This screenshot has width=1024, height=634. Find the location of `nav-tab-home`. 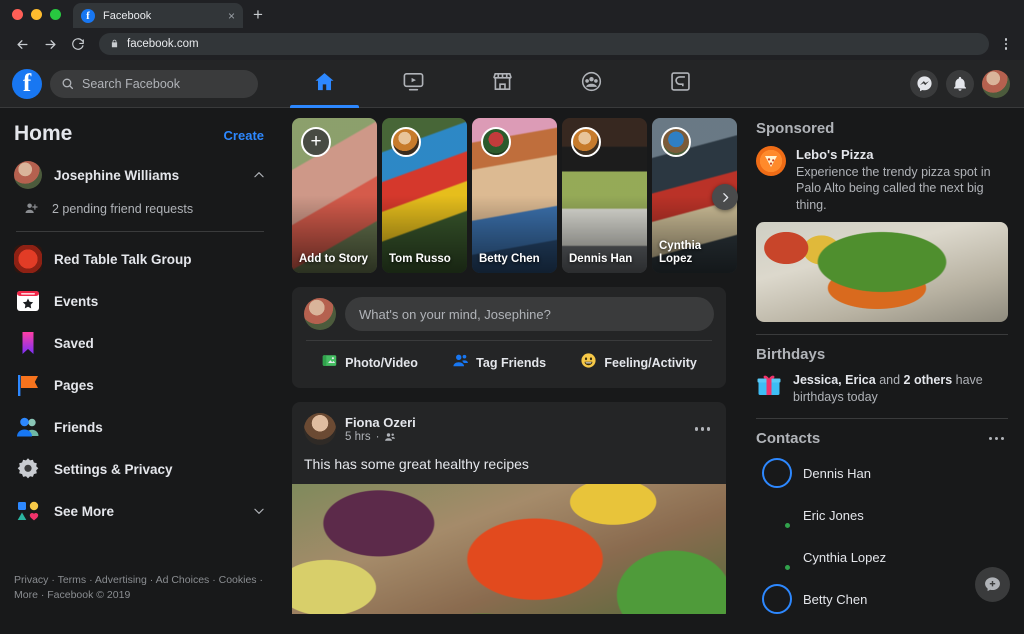

nav-tab-home is located at coordinates (324, 84).